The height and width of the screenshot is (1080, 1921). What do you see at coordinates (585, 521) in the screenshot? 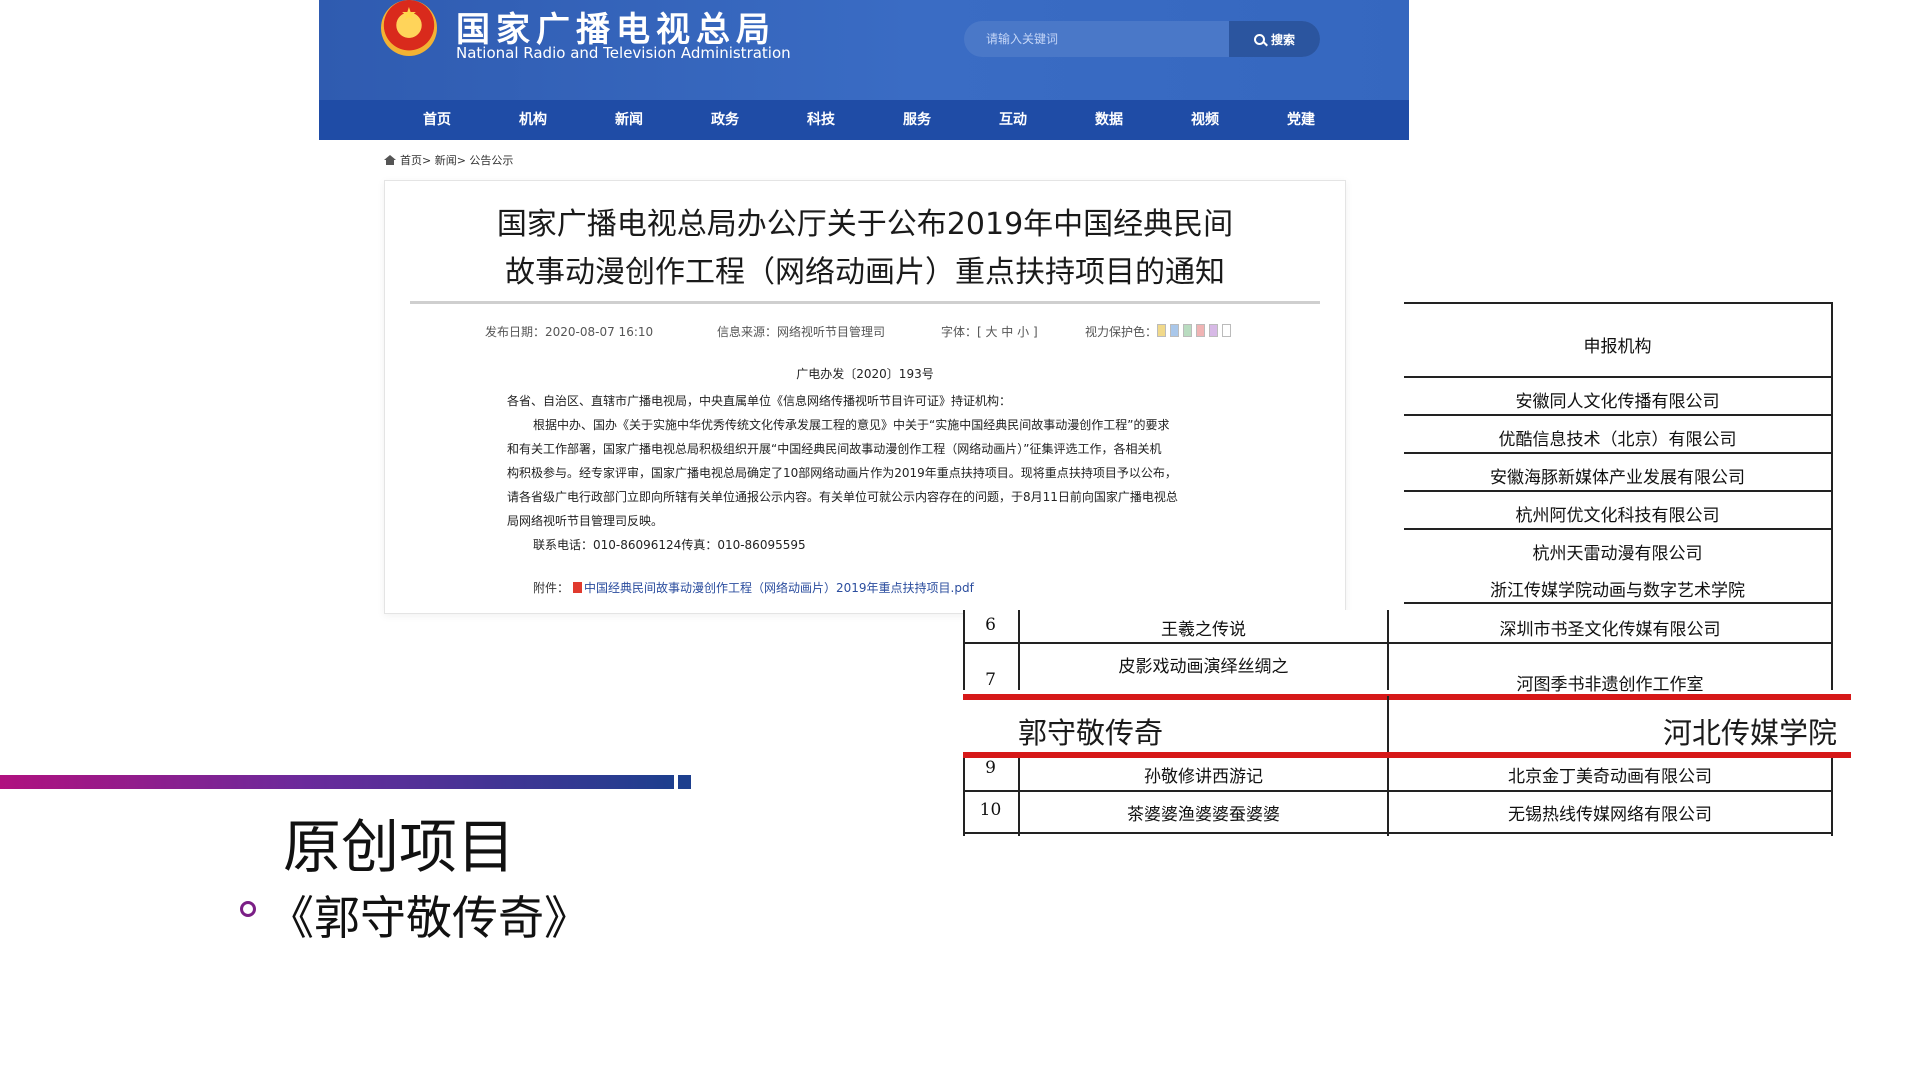
I see `body-line: 局网络视听节目管理司反映。` at bounding box center [585, 521].